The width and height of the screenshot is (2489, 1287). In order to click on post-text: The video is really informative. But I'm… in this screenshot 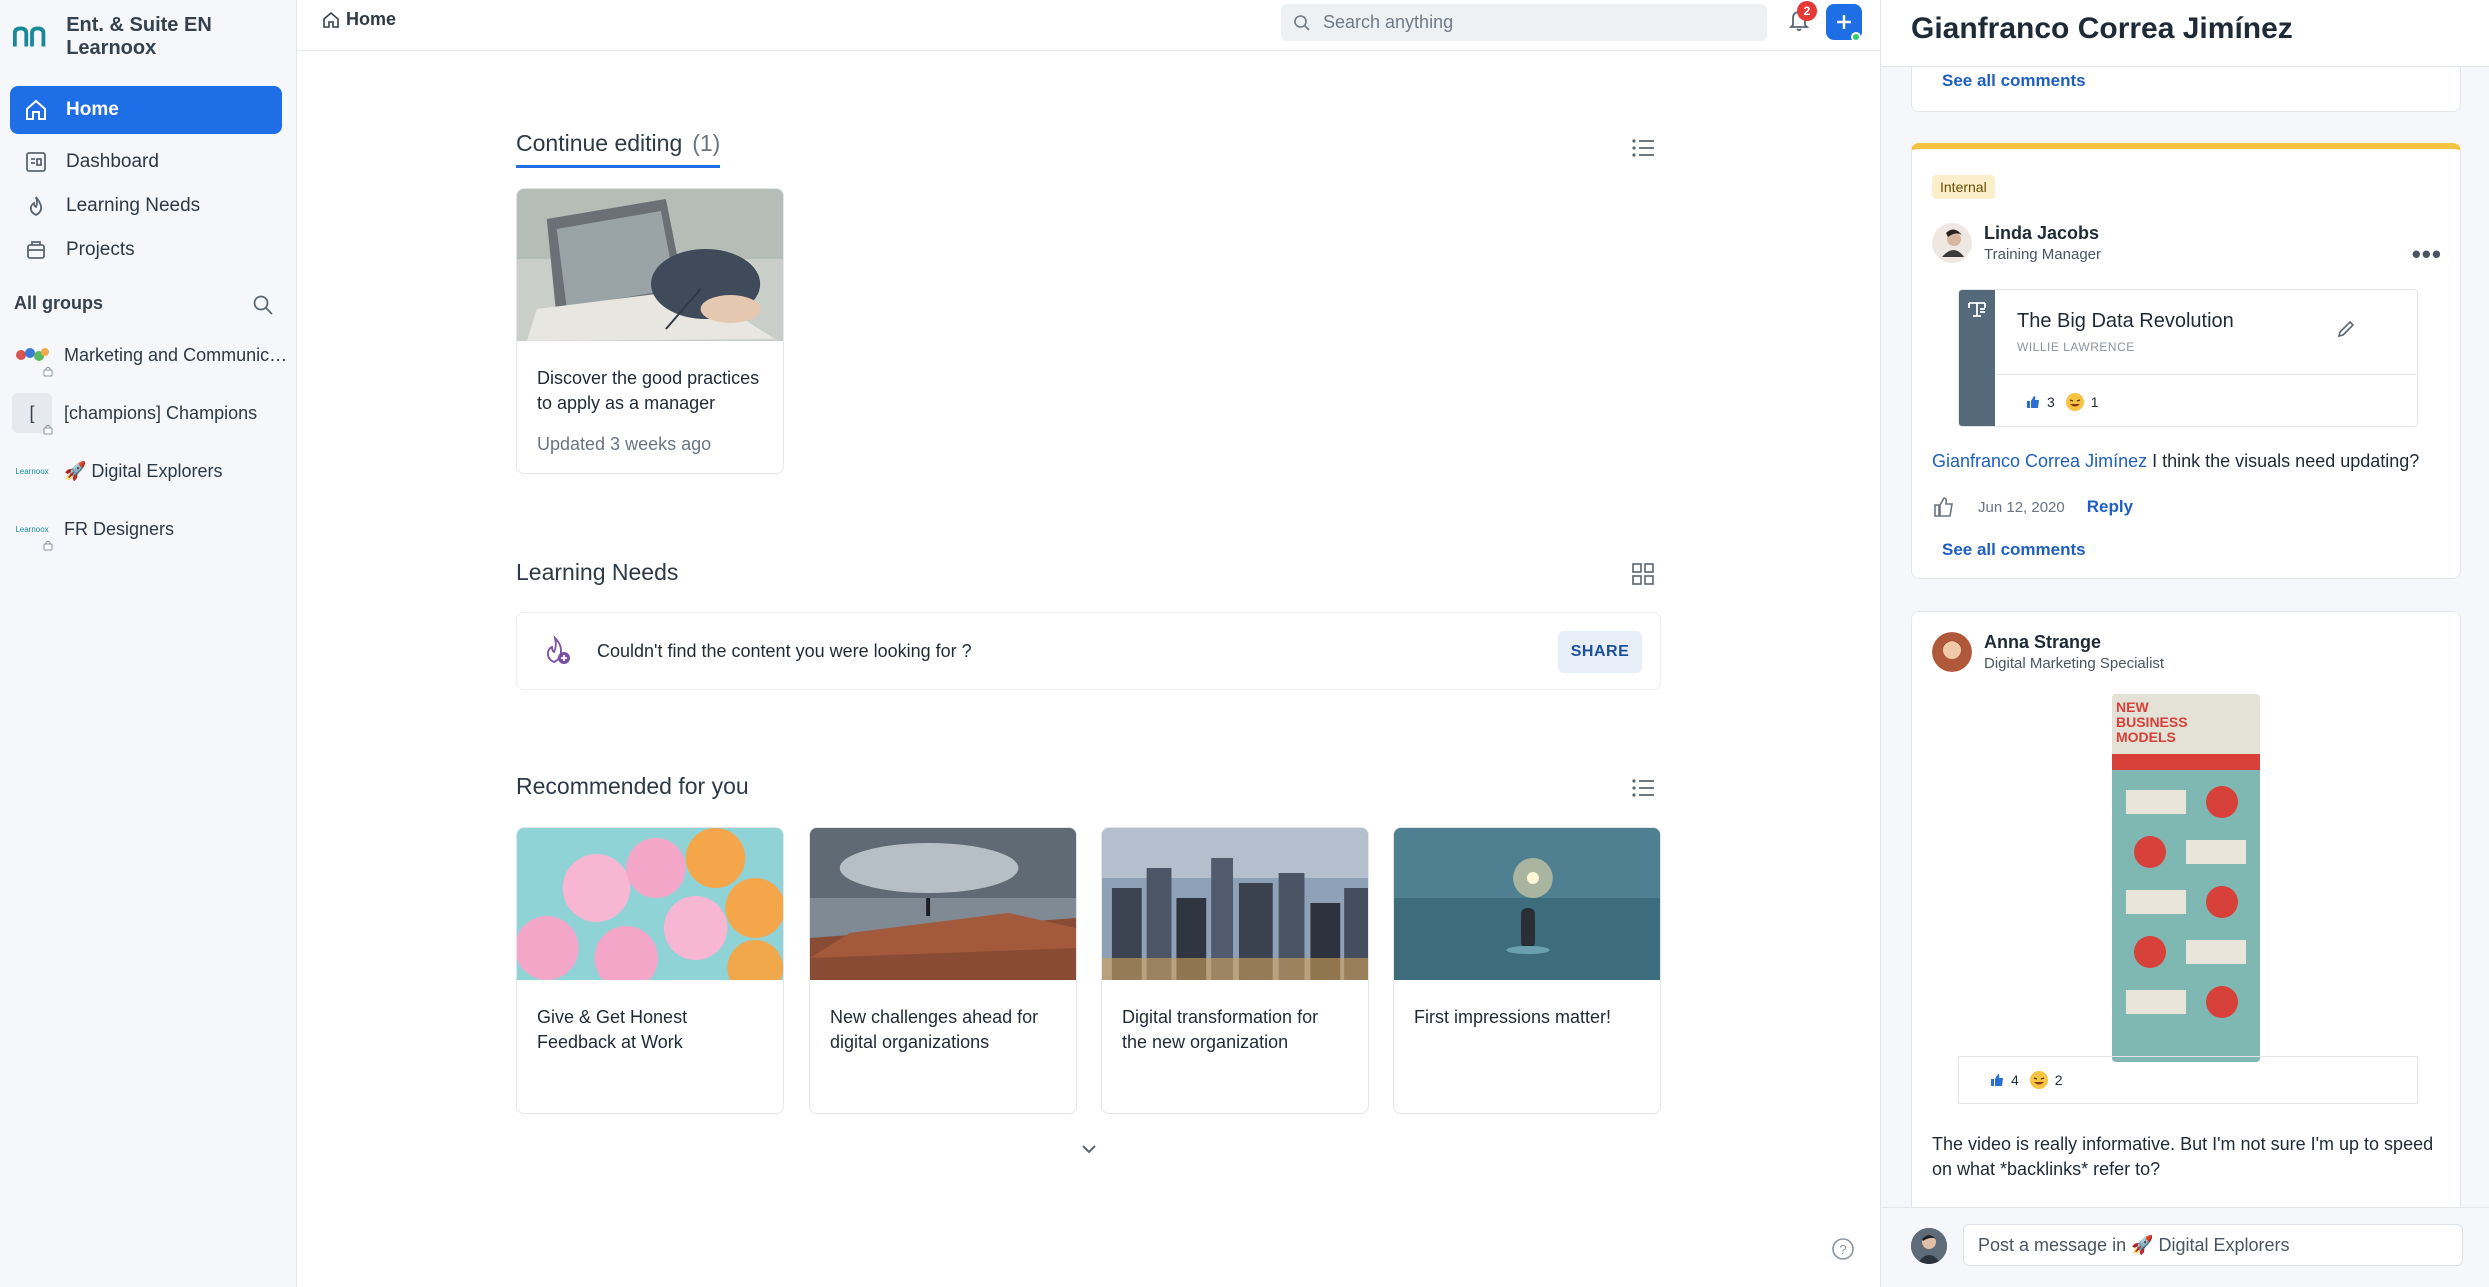, I will do `click(2183, 1156)`.